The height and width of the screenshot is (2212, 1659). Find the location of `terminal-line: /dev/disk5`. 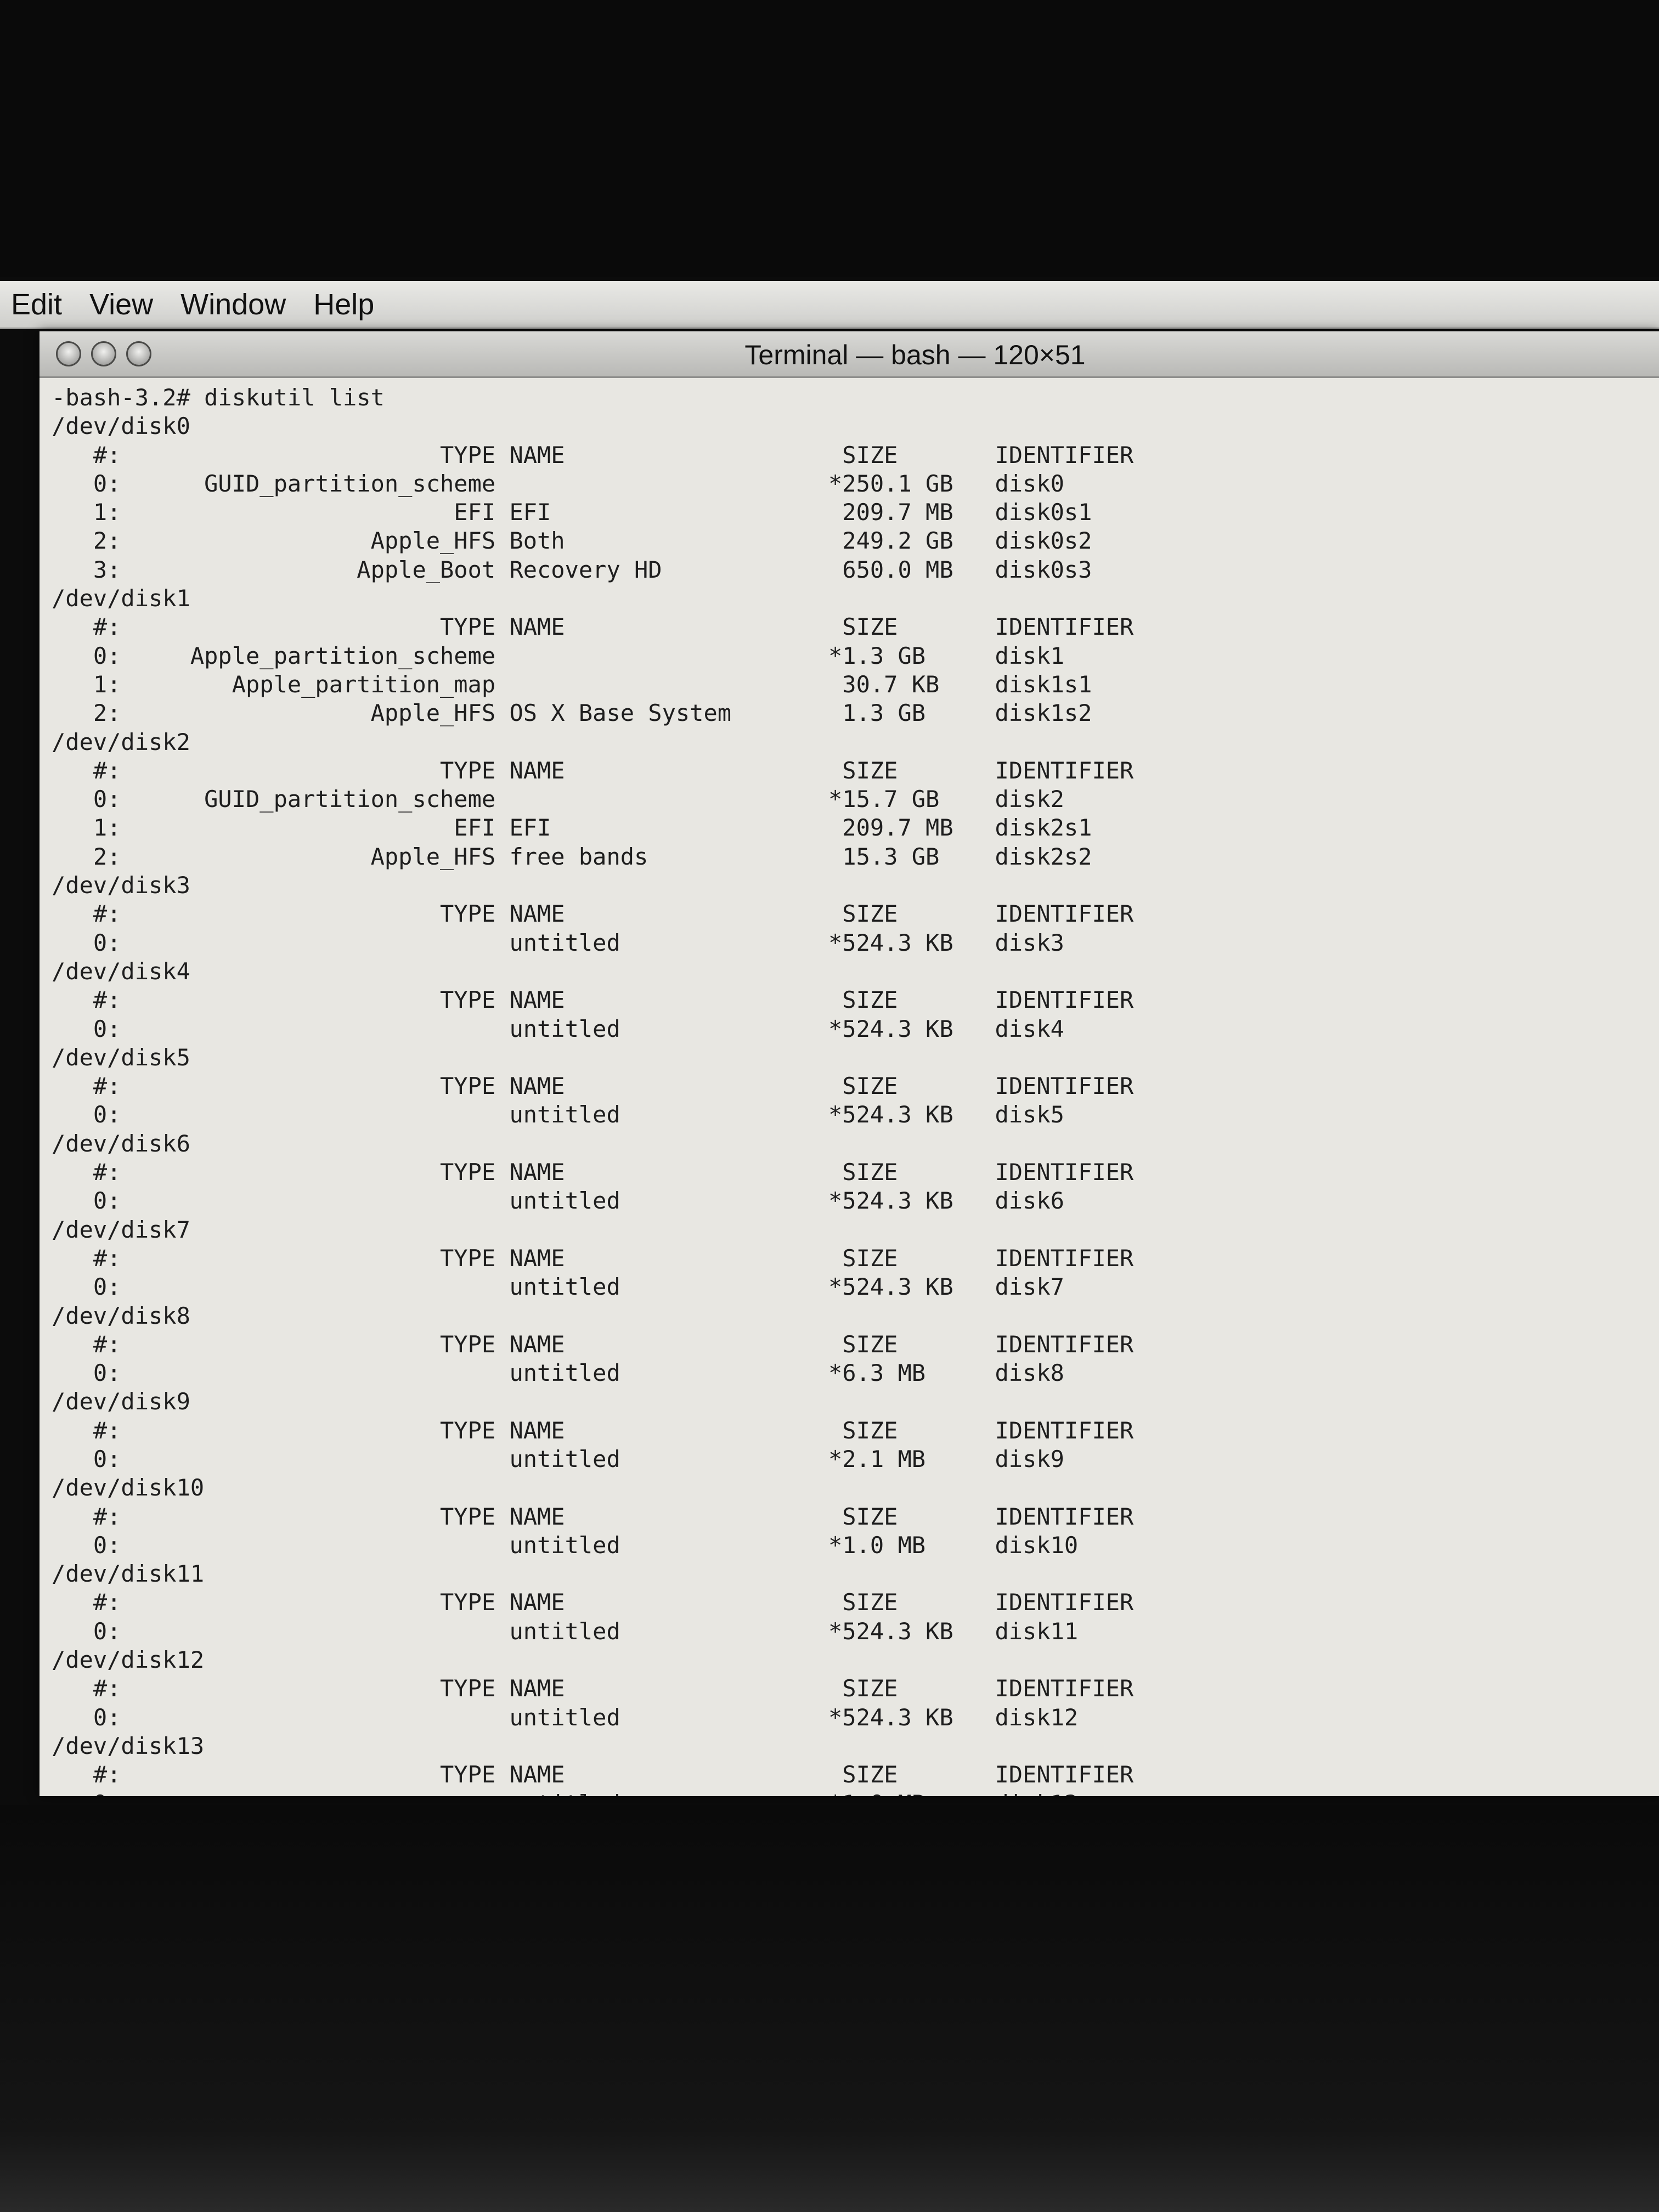

terminal-line: /dev/disk5 is located at coordinates (121, 1057).